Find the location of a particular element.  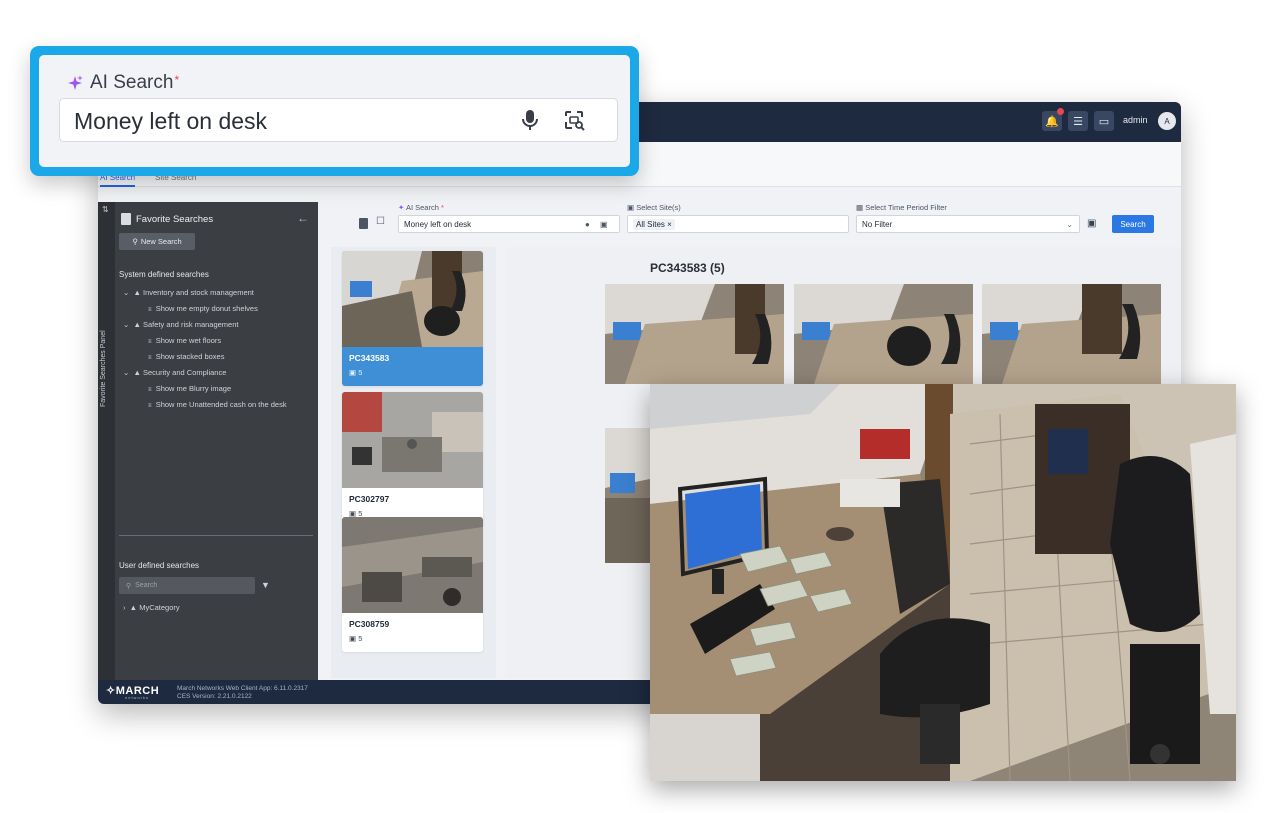

camera-card: PC343583 ▣ 5 is located at coordinates (412, 318).